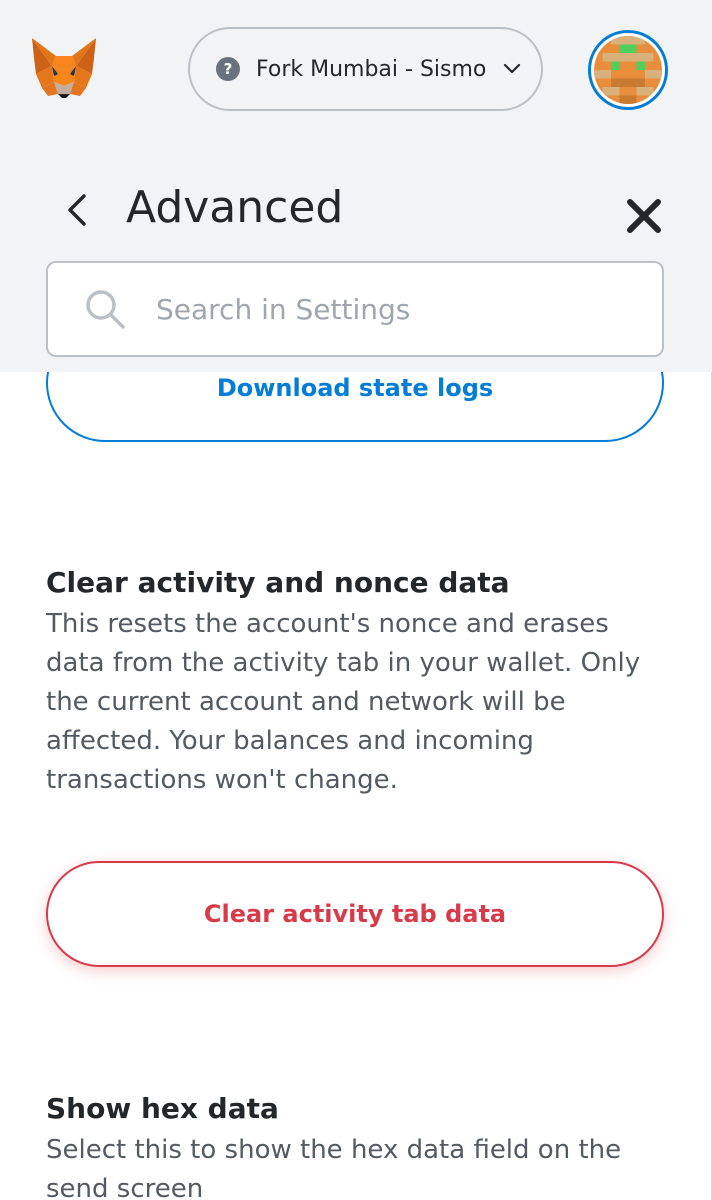 This screenshot has width=712, height=1200. Describe the element at coordinates (371, 69) in the screenshot. I see `network-label: Fork Mumbai - Sismo` at that location.